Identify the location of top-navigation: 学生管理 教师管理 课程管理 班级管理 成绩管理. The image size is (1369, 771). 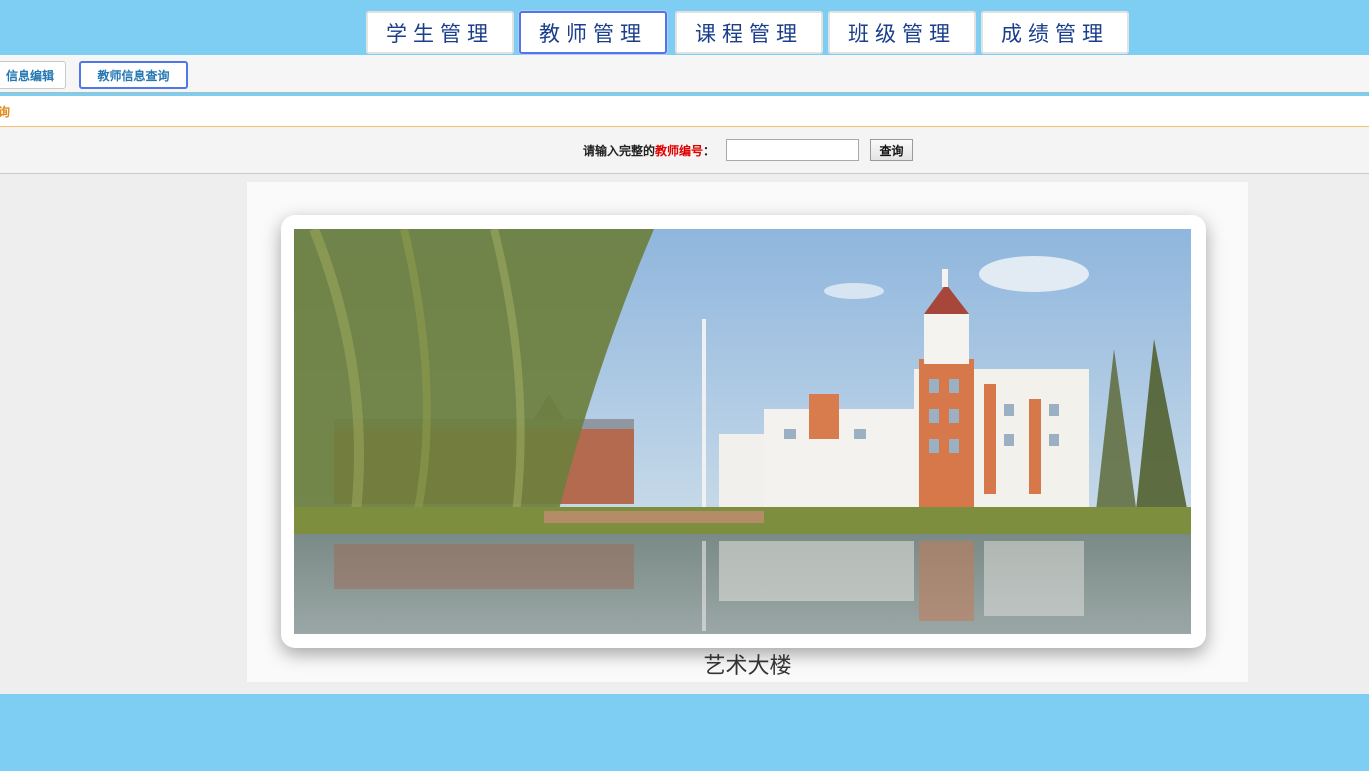
(684, 27).